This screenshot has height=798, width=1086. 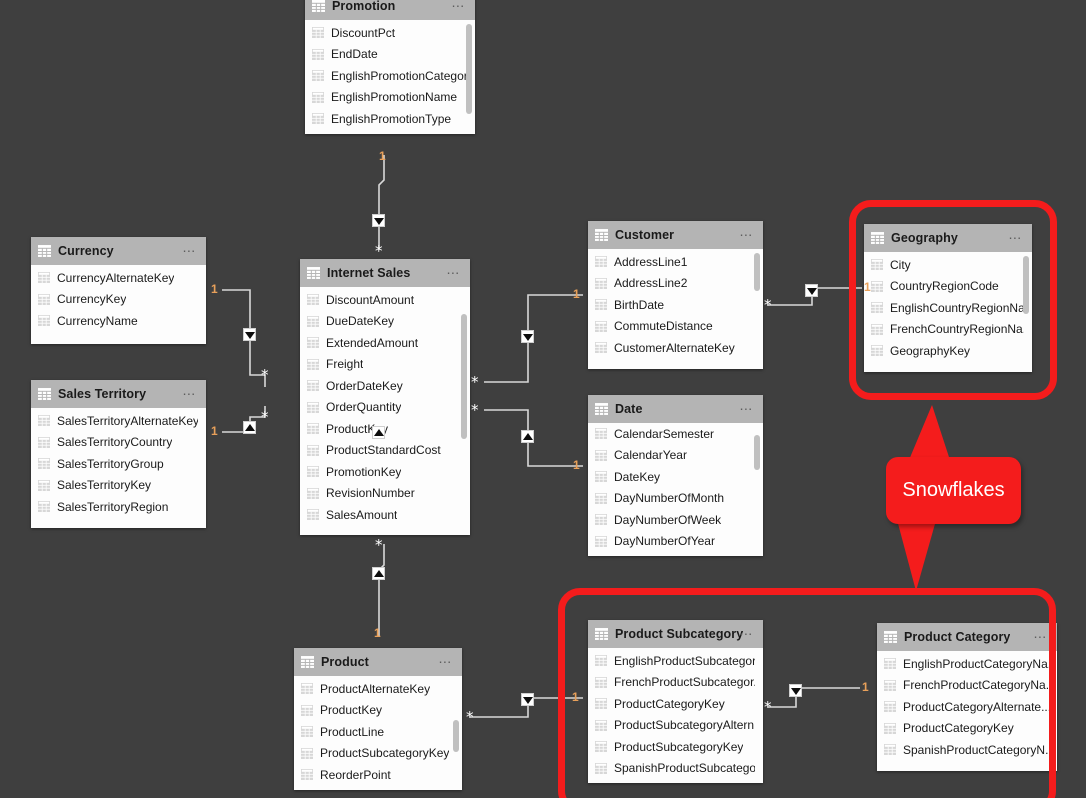 What do you see at coordinates (675, 262) in the screenshot?
I see `field-row: AddressLine1` at bounding box center [675, 262].